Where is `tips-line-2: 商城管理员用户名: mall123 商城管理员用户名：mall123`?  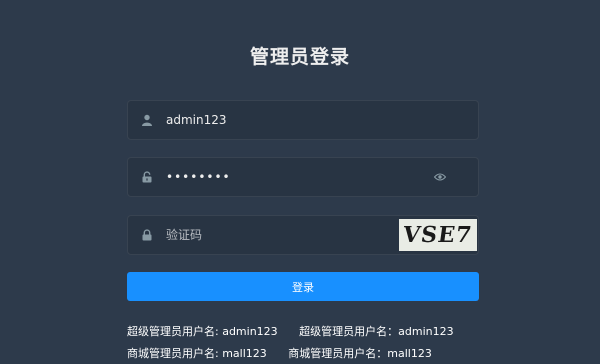 tips-line-2: 商城管理员用户名: mall123 商城管理员用户名：mall123 is located at coordinates (288, 353).